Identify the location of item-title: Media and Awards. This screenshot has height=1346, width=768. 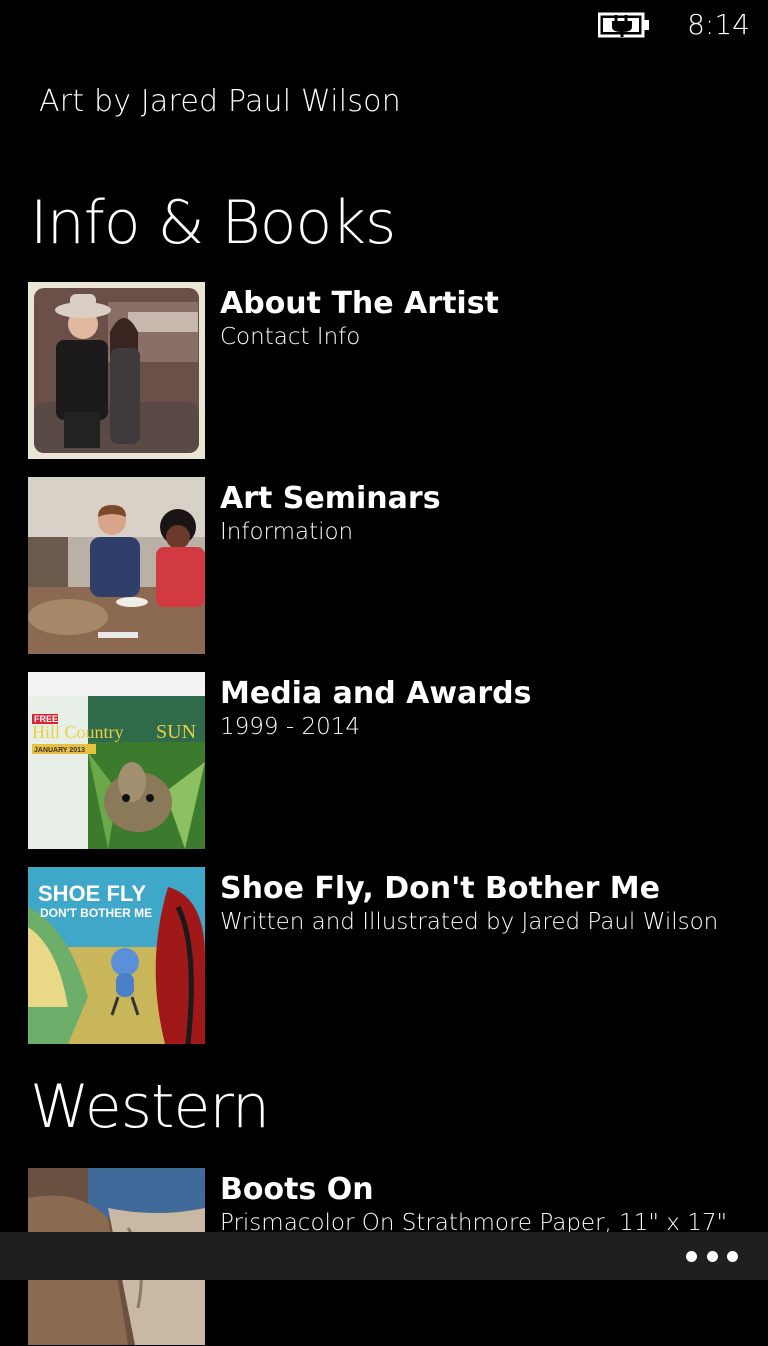
(376, 693).